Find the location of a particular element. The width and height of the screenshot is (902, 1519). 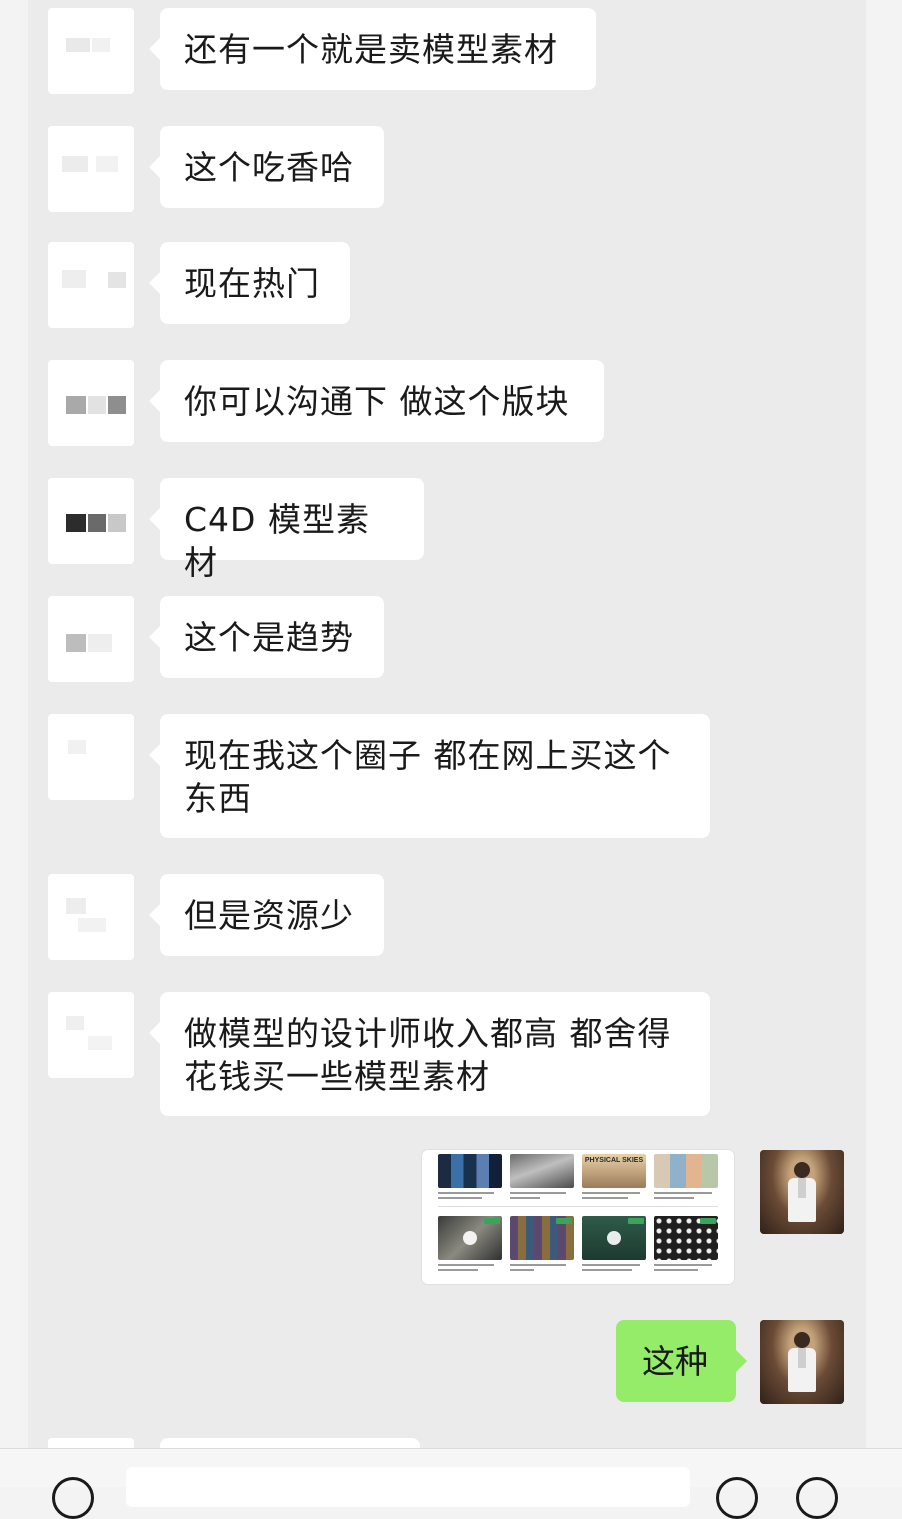

message-bubble: 现在我这个圈子 都在网上买这个东西 is located at coordinates (429, 776).